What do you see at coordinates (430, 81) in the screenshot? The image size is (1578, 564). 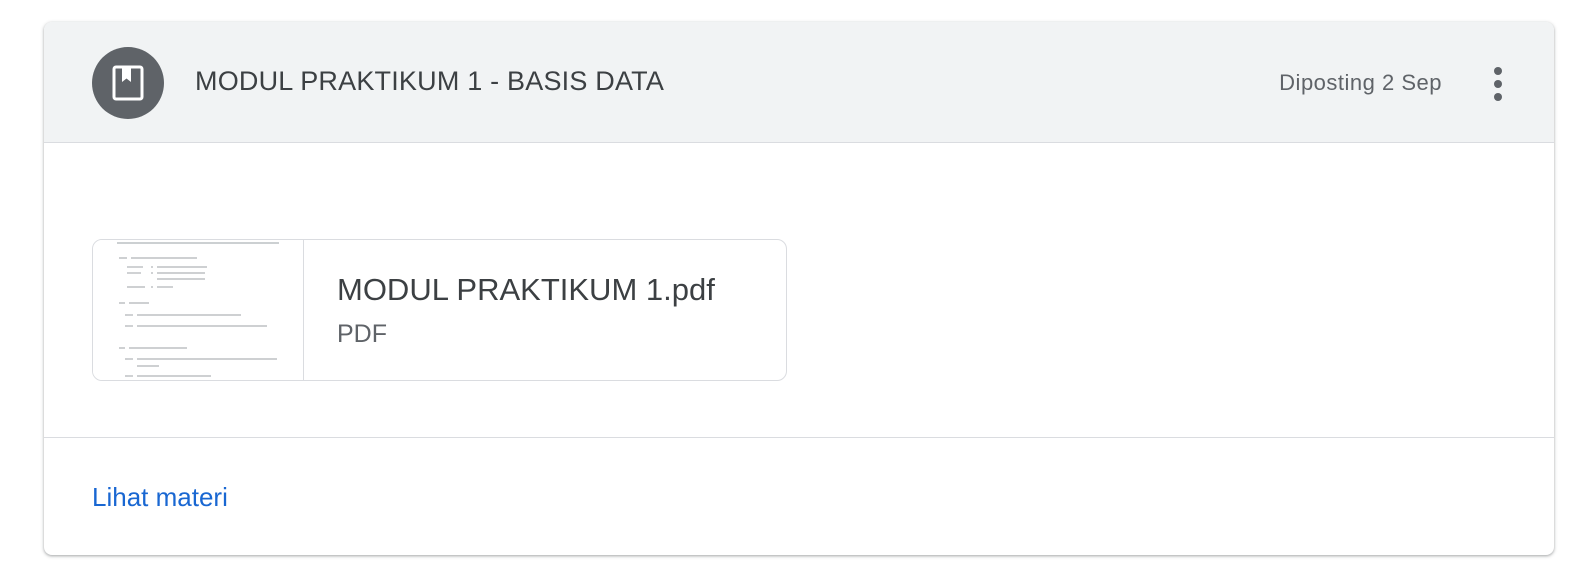 I see `material-title: MODUL PRAKTIKUM 1 - BASIS DATA` at bounding box center [430, 81].